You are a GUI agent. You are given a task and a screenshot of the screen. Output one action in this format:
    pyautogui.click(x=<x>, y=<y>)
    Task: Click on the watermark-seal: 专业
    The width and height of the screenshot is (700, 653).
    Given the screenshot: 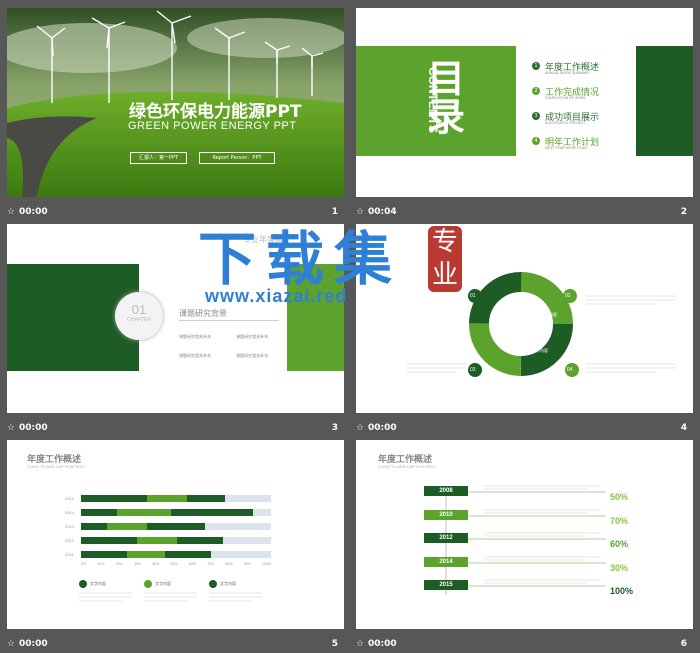 What is the action you would take?
    pyautogui.click(x=445, y=259)
    